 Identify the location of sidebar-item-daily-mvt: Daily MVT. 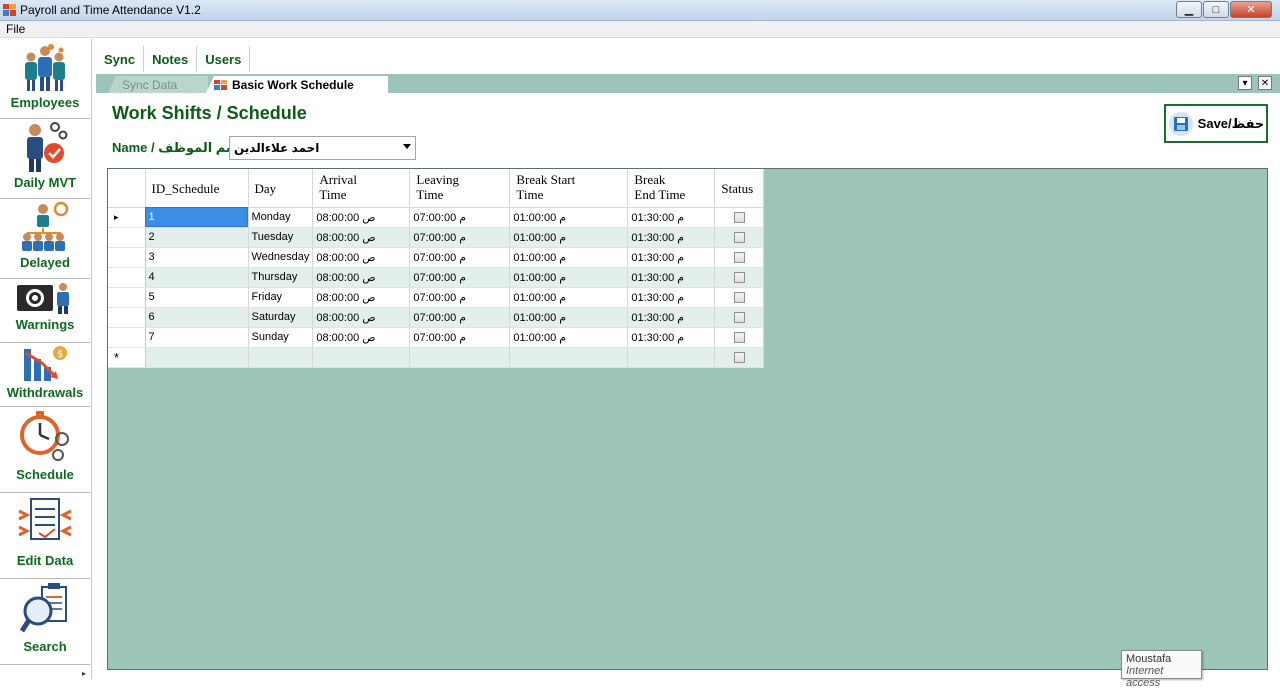
(45, 160).